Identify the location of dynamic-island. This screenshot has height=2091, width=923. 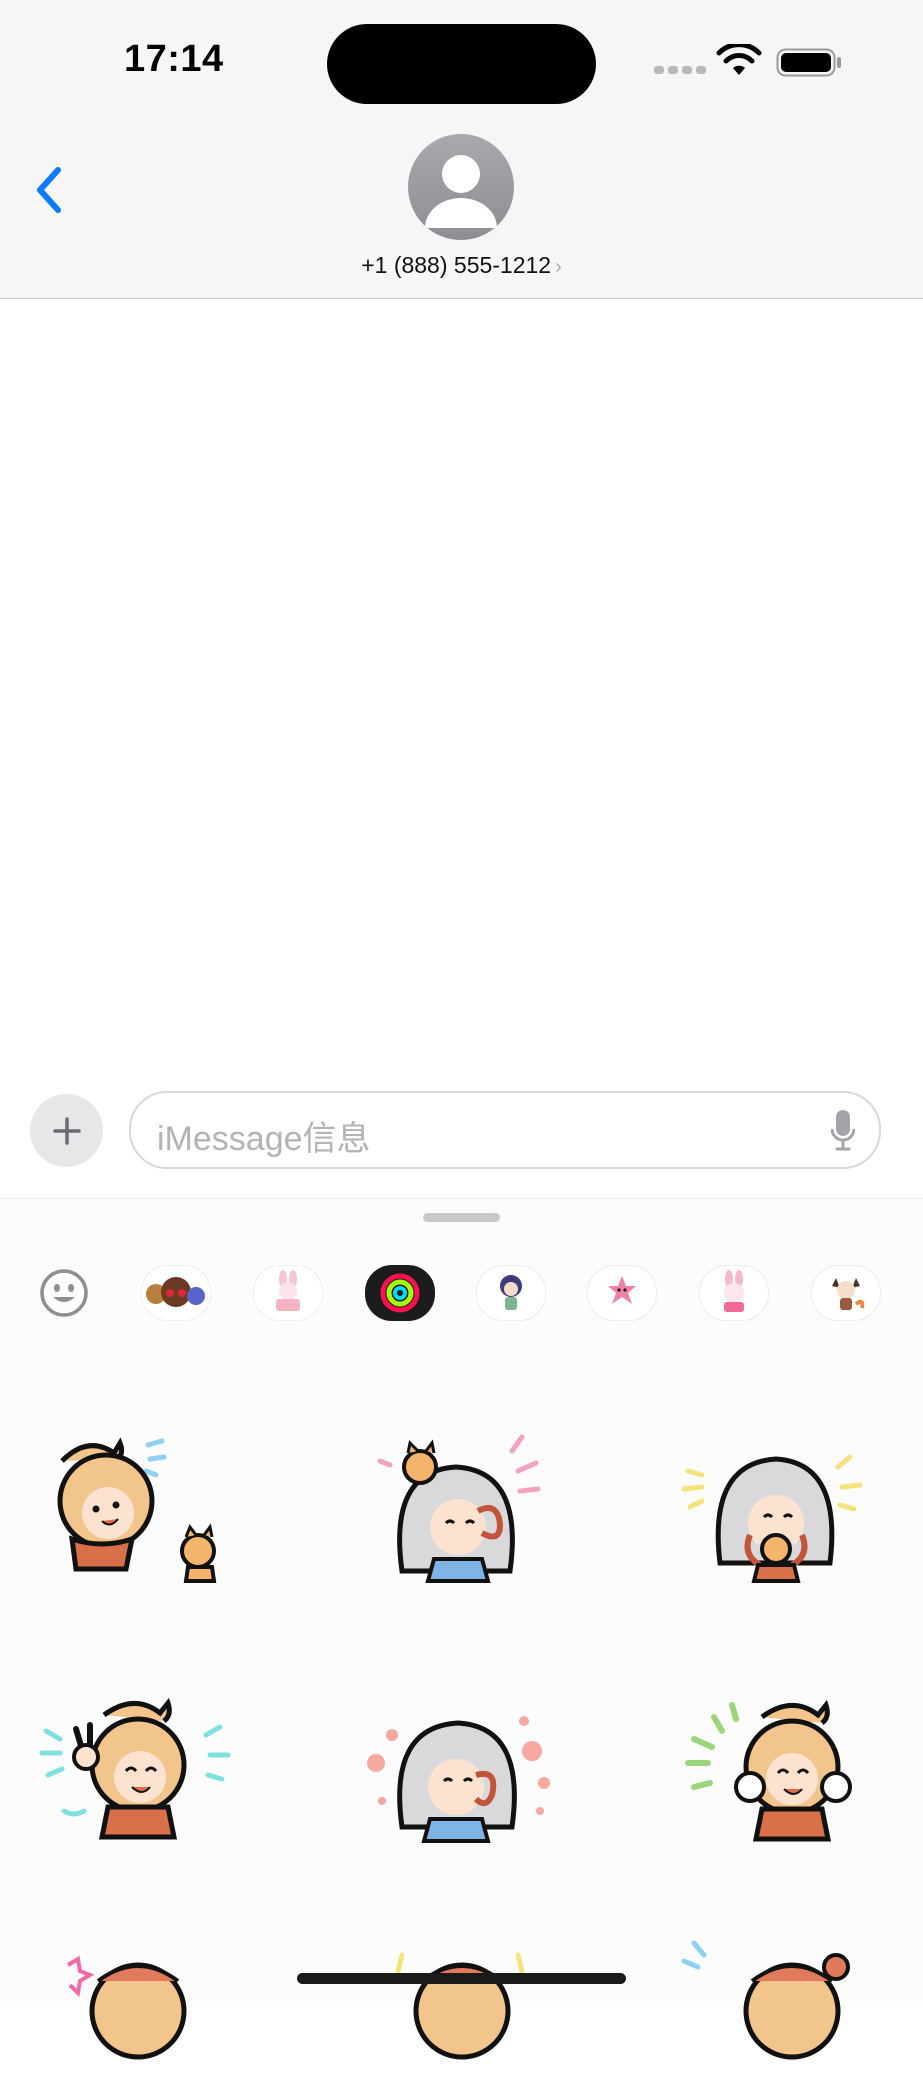
(461, 64).